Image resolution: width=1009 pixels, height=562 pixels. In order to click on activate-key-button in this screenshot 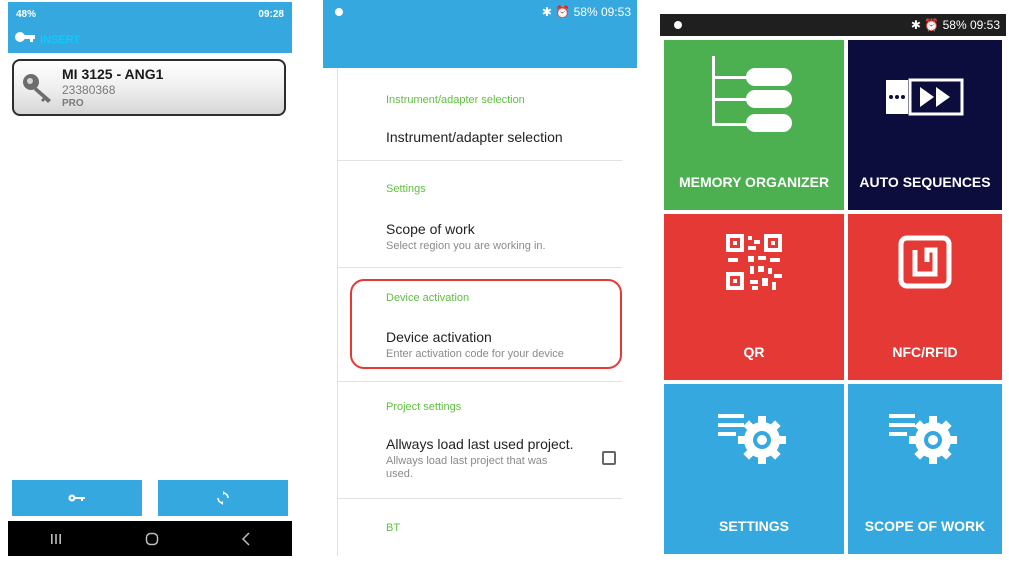, I will do `click(77, 498)`.